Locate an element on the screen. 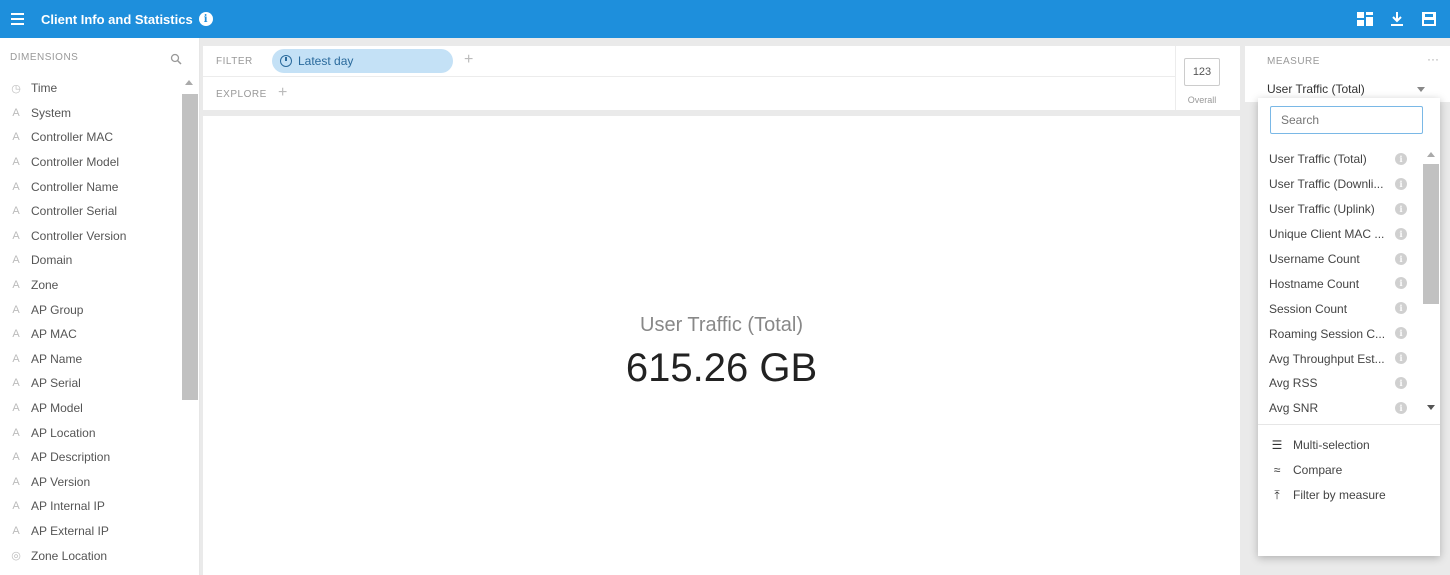  dimension-item: A AP Group is located at coordinates (90, 309).